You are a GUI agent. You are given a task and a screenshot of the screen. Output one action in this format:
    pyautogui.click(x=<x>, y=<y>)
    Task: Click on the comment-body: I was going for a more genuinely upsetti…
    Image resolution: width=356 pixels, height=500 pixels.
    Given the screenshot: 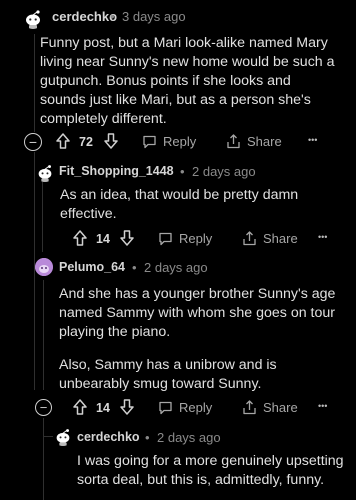 What is the action you would take?
    pyautogui.click(x=210, y=470)
    